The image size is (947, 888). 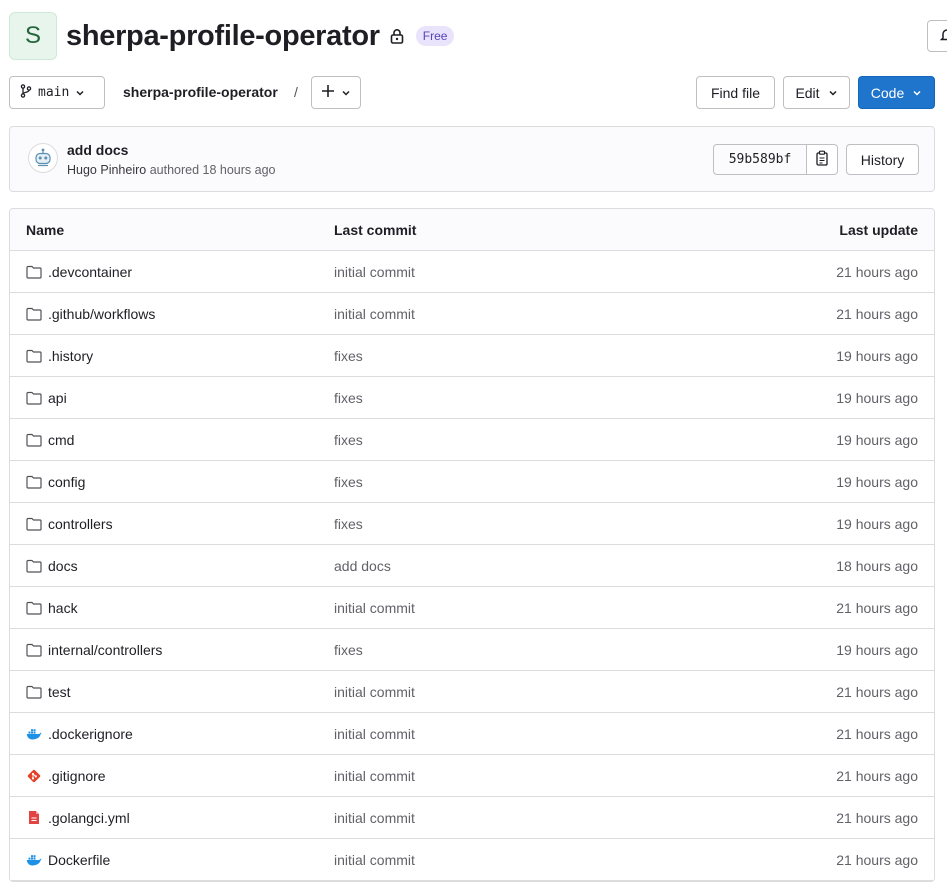 I want to click on file-name-cell: Dockerfile, so click(x=172, y=860).